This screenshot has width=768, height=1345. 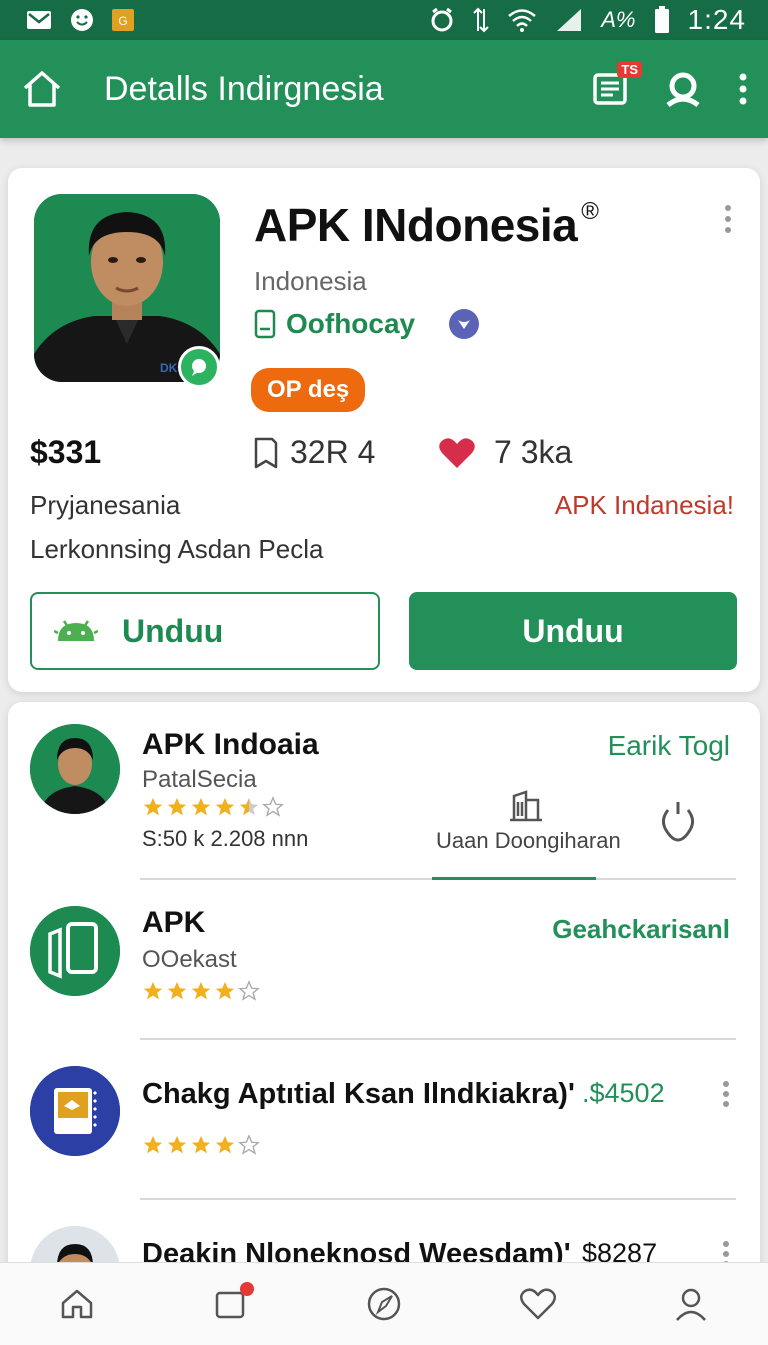 What do you see at coordinates (678, 821) in the screenshot?
I see `power-icon` at bounding box center [678, 821].